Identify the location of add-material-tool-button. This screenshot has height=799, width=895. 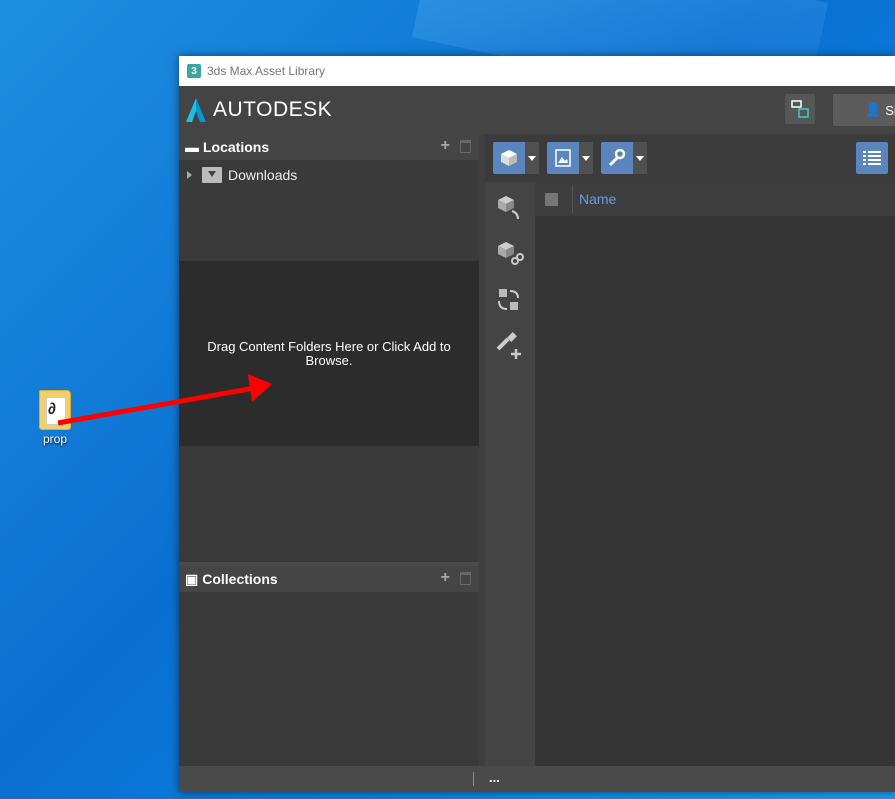
(509, 346).